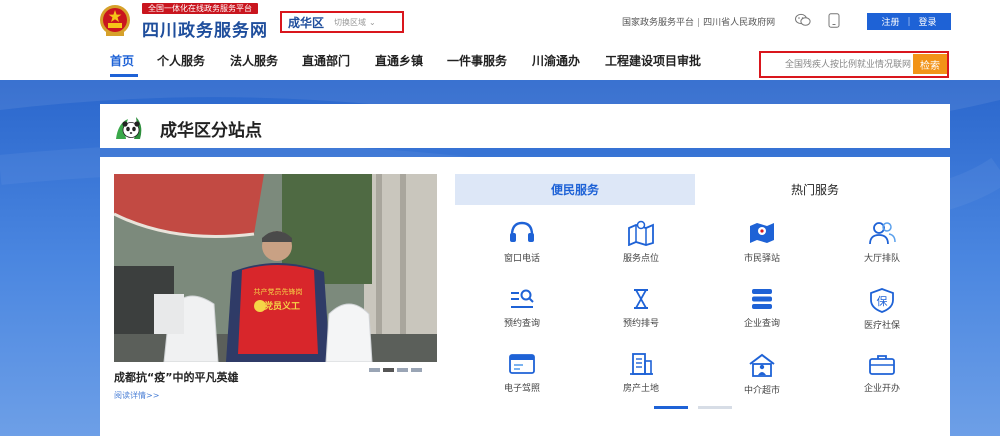 The height and width of the screenshot is (436, 1000). What do you see at coordinates (803, 20) in the screenshot?
I see `wechat-icon` at bounding box center [803, 20].